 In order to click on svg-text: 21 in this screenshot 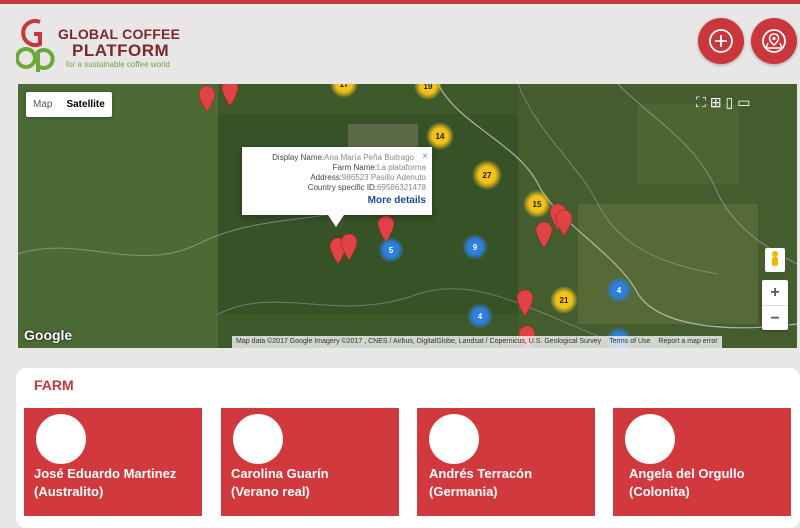, I will do `click(564, 300)`.